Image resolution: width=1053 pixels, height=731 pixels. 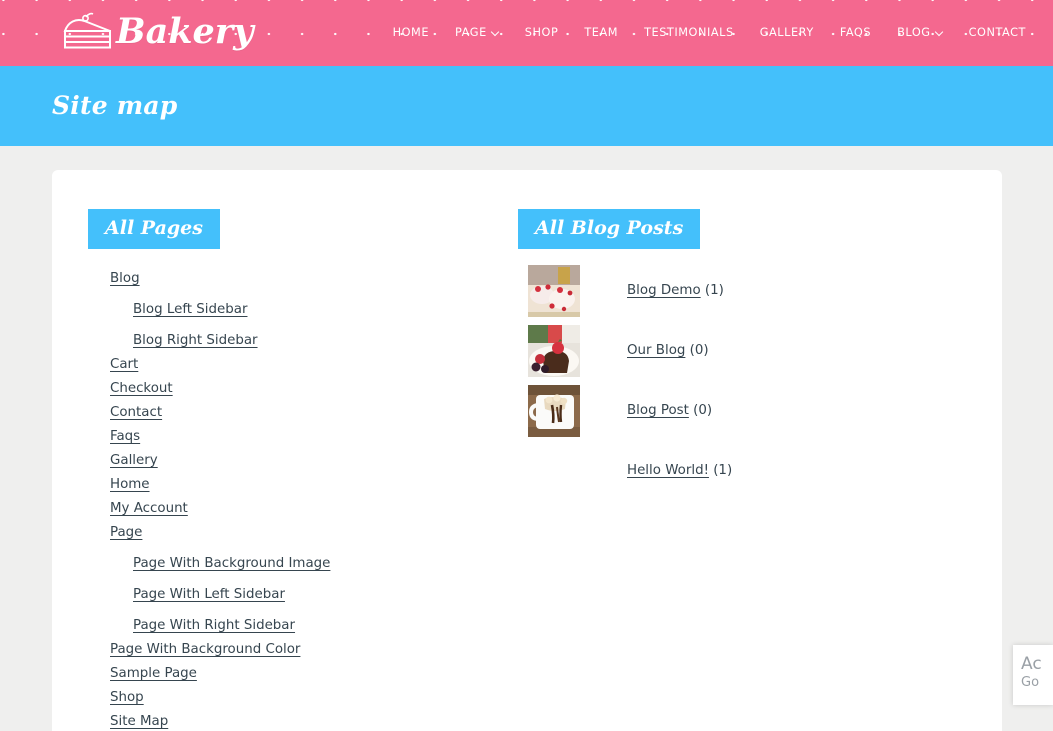 What do you see at coordinates (136, 413) in the screenshot?
I see `sitemap-page-link: Contact` at bounding box center [136, 413].